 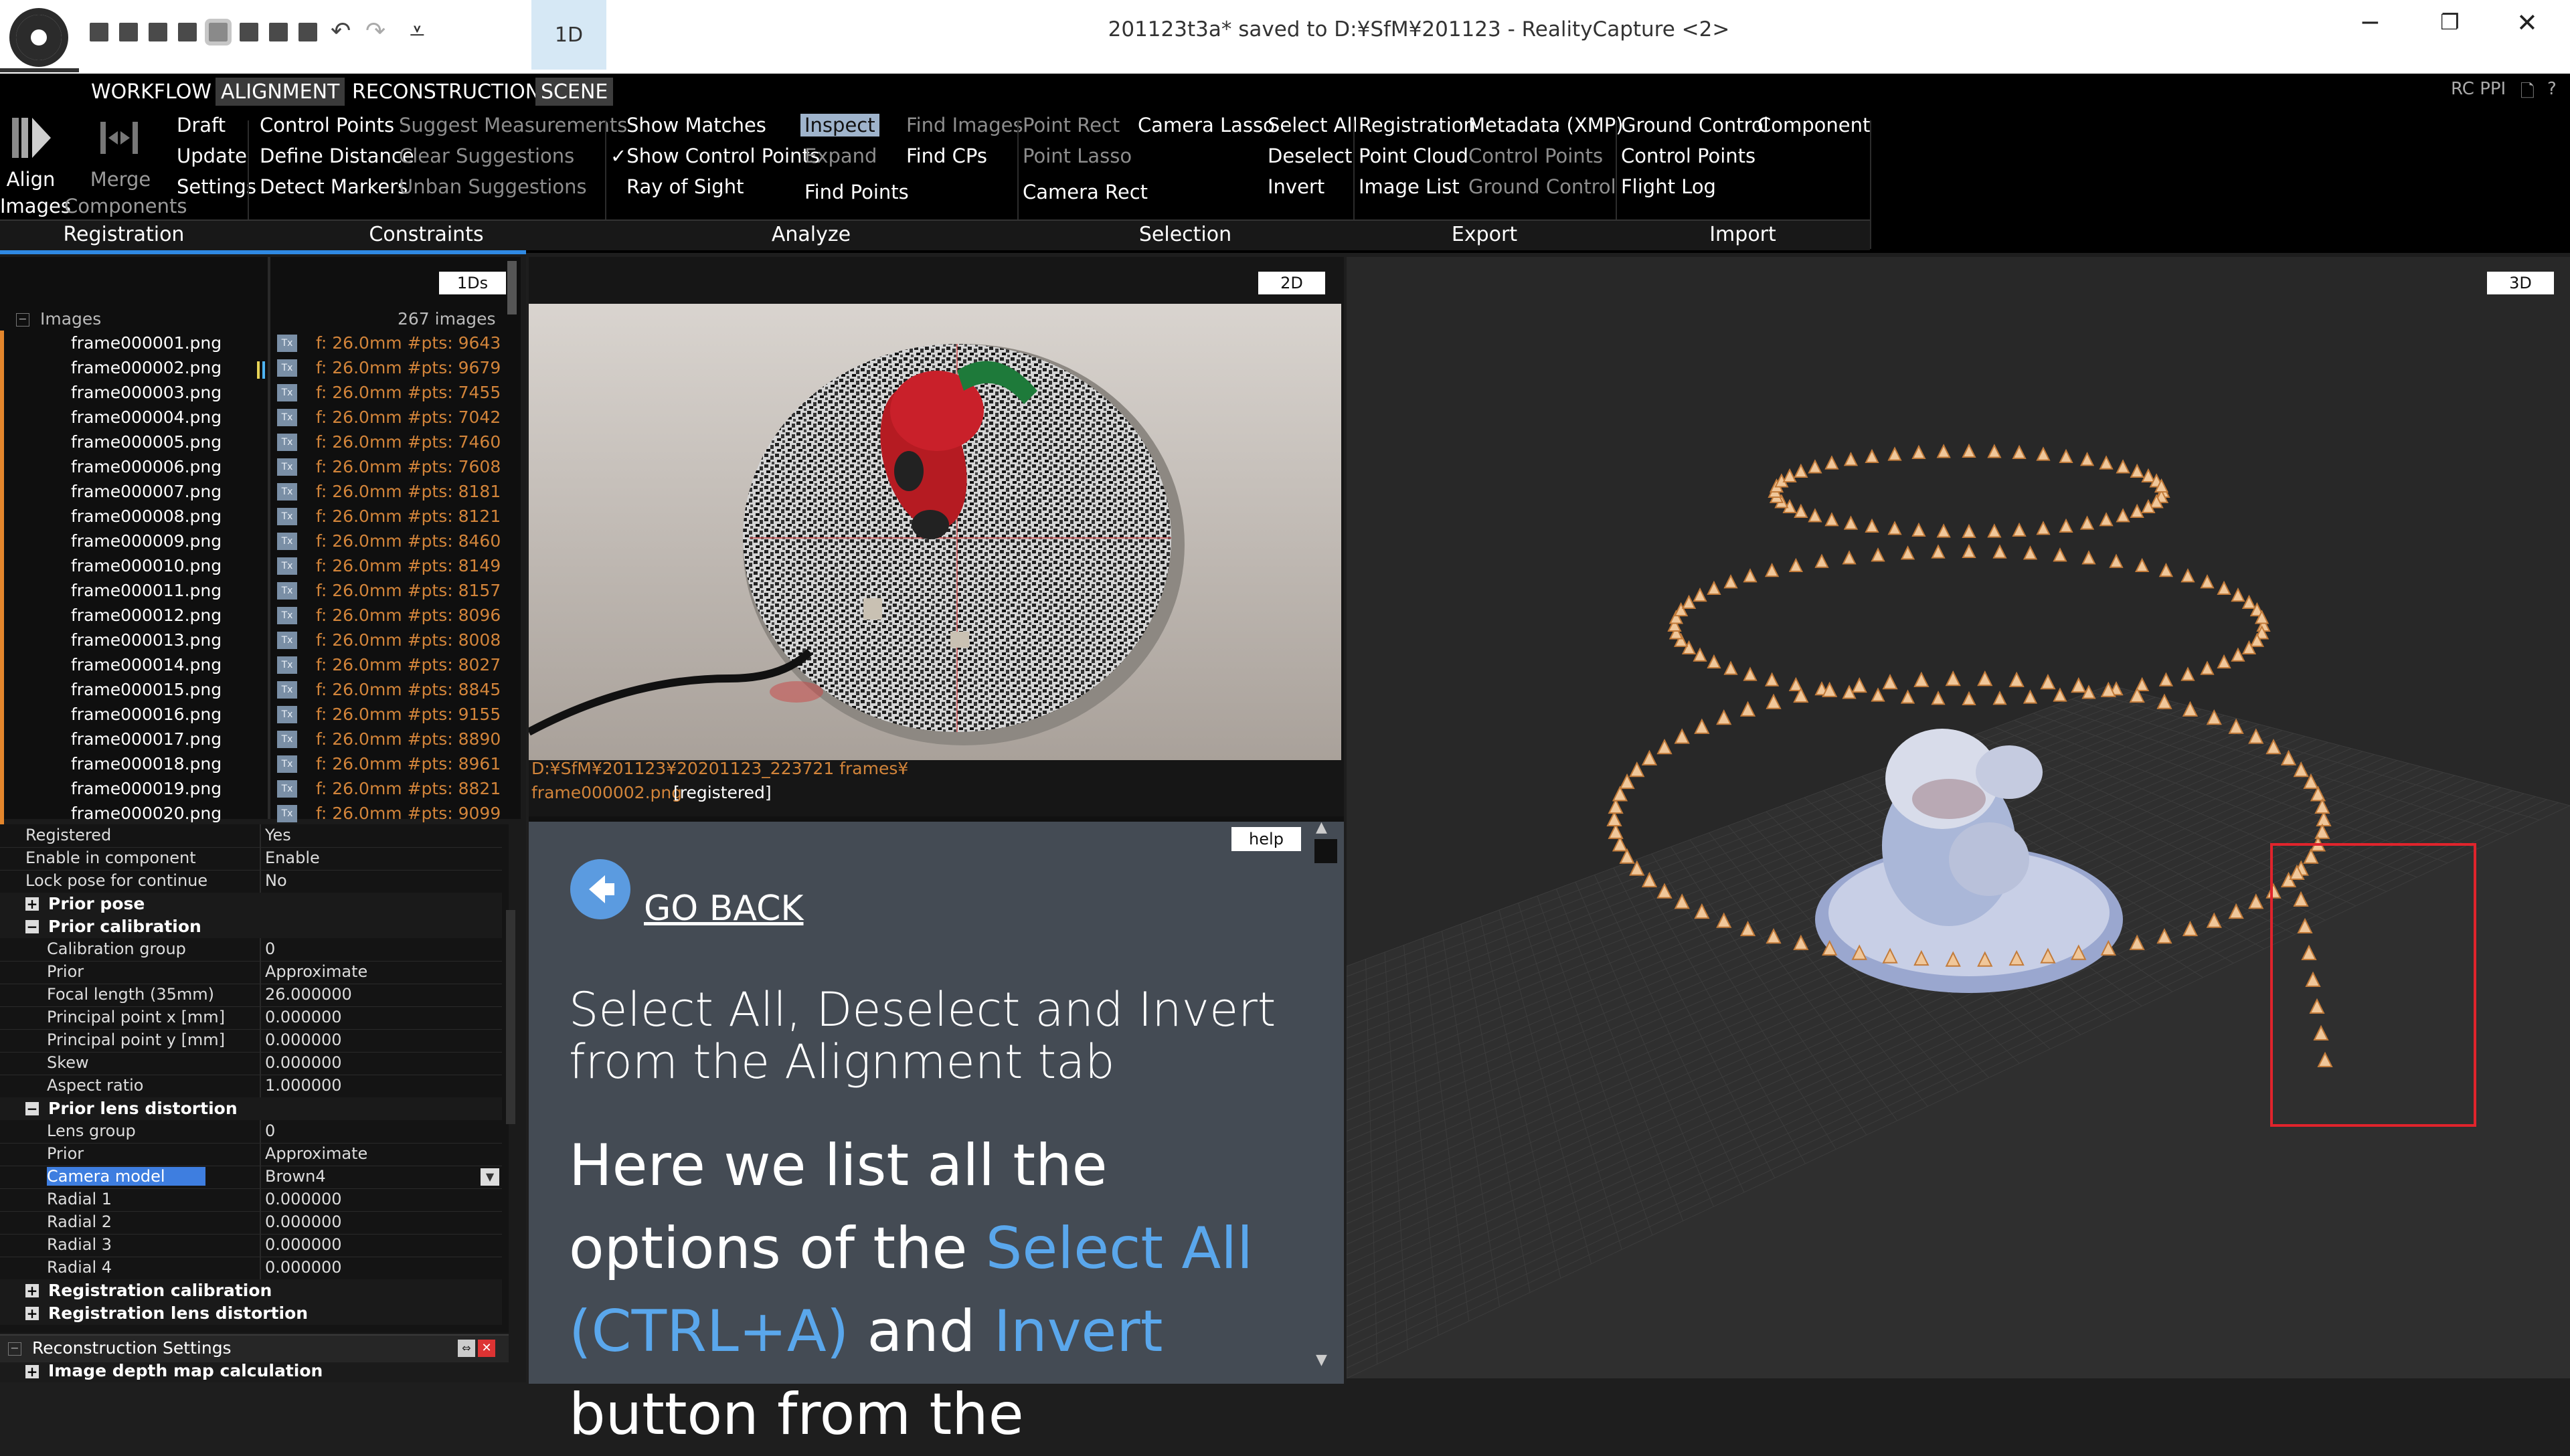 What do you see at coordinates (1291, 283) in the screenshot?
I see `view-2d-button: 2D` at bounding box center [1291, 283].